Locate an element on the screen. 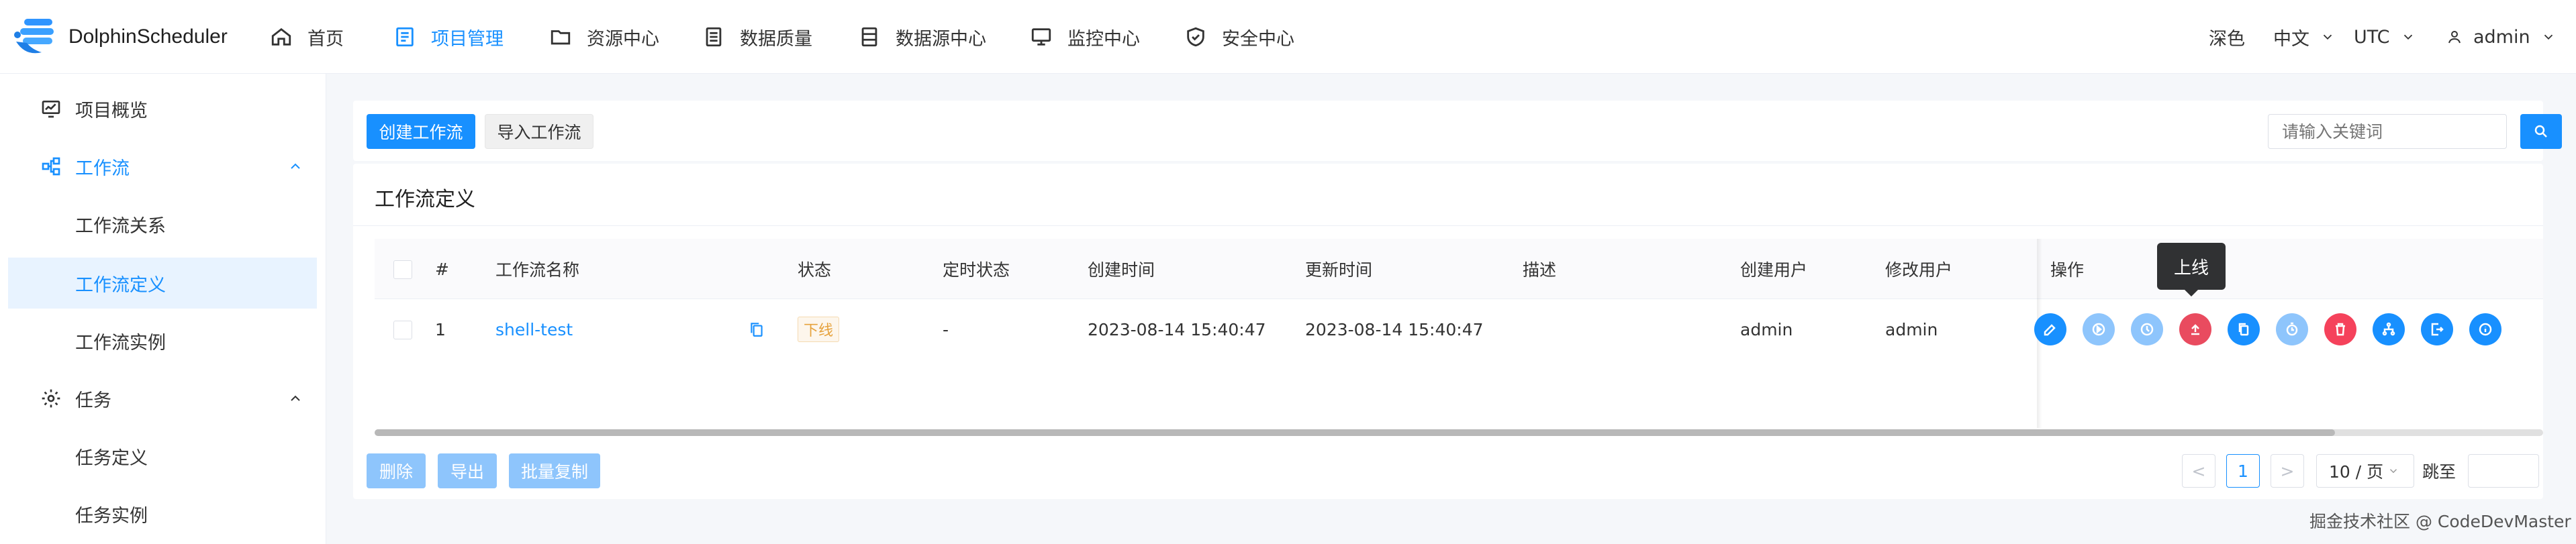  nav-security: 安全中心 is located at coordinates (1239, 37).